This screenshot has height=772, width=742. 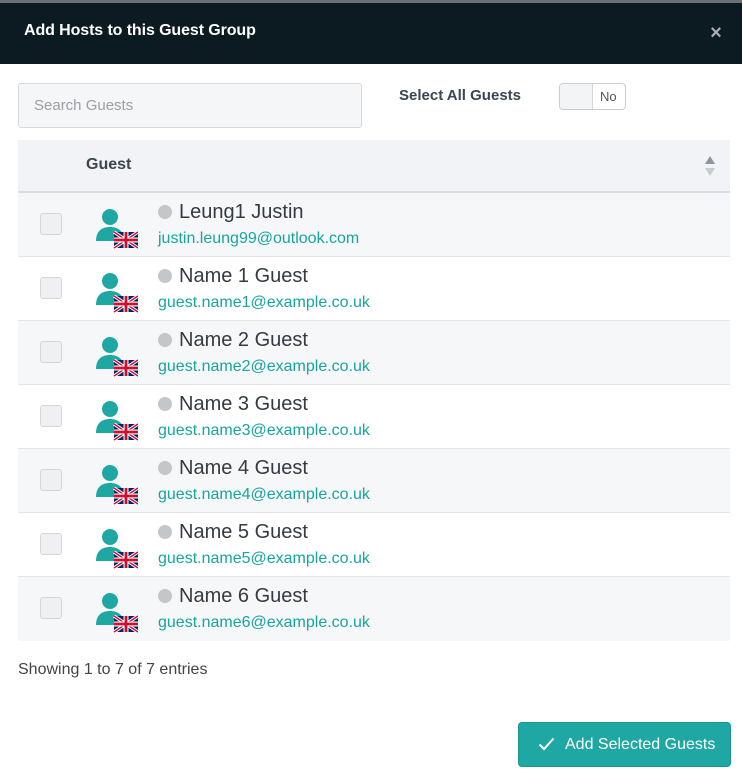 What do you see at coordinates (374, 166) in the screenshot?
I see `table-header: Guest` at bounding box center [374, 166].